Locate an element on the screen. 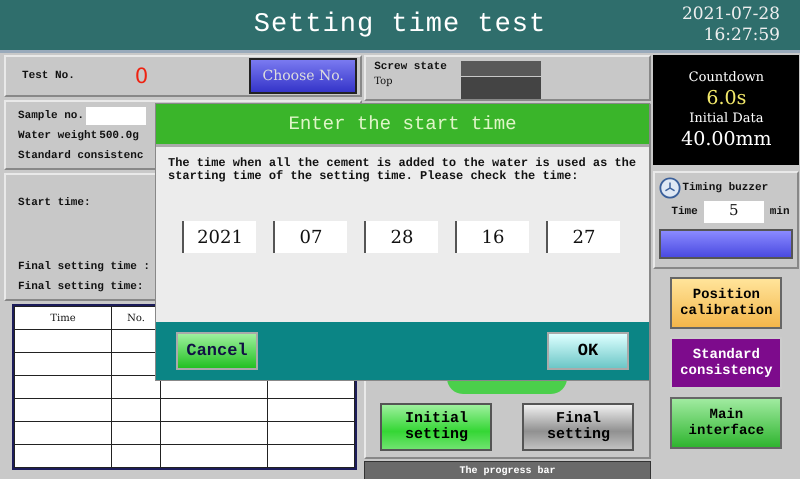 Image resolution: width=800 pixels, height=479 pixels. countdown-value: 6.0s is located at coordinates (726, 98).